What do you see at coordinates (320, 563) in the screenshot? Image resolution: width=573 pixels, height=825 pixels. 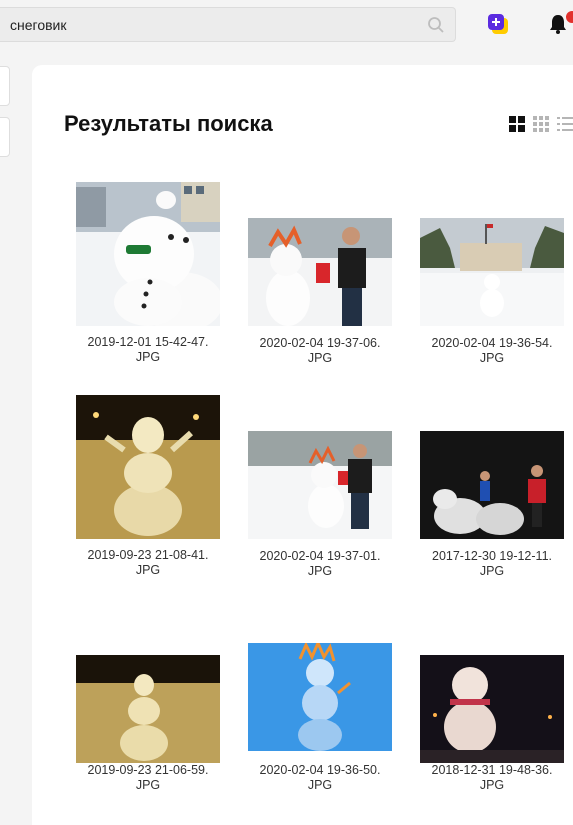 I see `file-name: 2020-02-04 19-37-01. JPG` at bounding box center [320, 563].